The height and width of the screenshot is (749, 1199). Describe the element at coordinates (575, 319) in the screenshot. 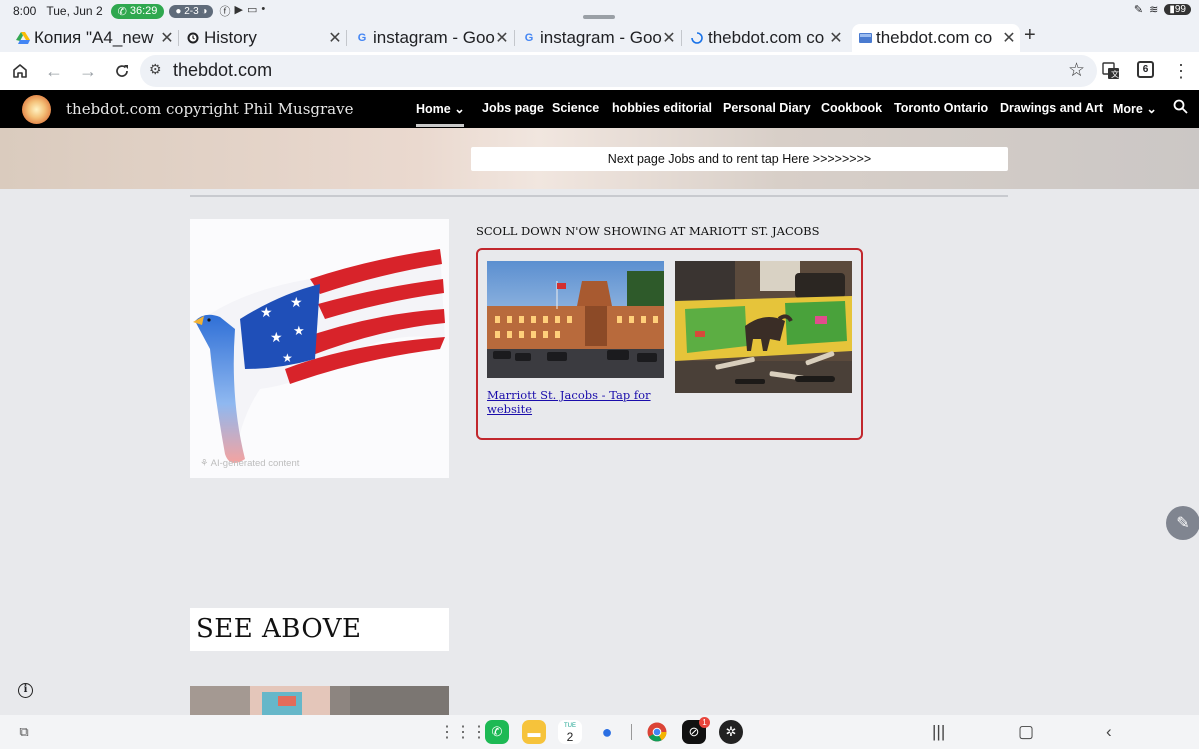

I see `marriott-hotel-image` at that location.